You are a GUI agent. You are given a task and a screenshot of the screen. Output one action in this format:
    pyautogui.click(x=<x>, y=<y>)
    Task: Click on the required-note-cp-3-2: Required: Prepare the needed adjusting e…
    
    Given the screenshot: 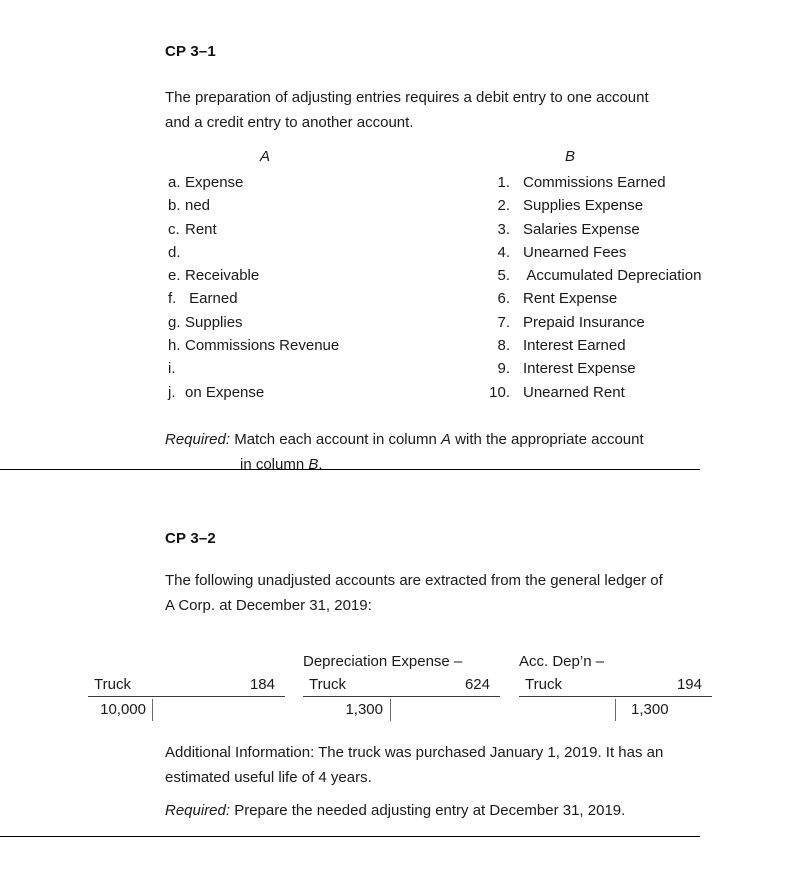 What is the action you would take?
    pyautogui.click(x=435, y=810)
    